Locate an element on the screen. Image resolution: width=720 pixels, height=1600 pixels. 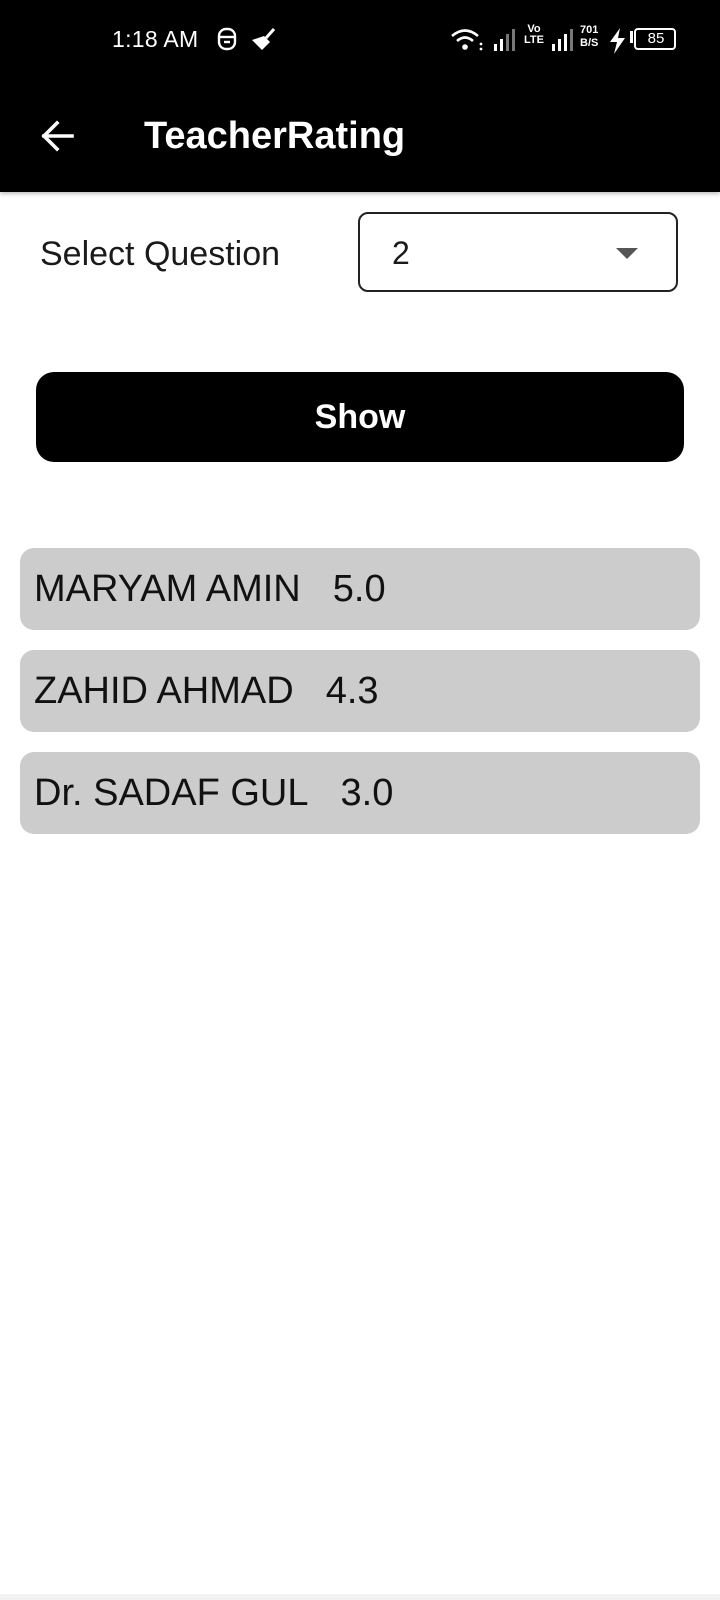
teacher-name: ZAHID AHMAD is located at coordinates (164, 690).